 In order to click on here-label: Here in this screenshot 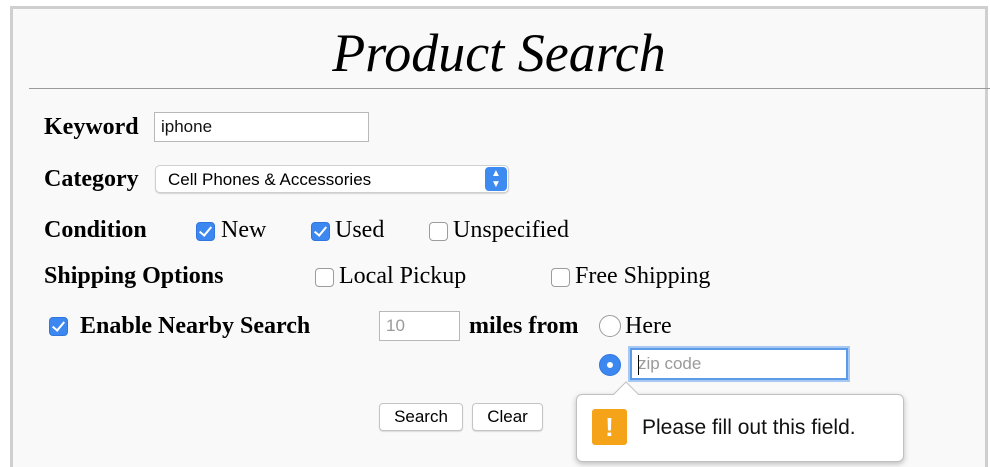, I will do `click(648, 326)`.